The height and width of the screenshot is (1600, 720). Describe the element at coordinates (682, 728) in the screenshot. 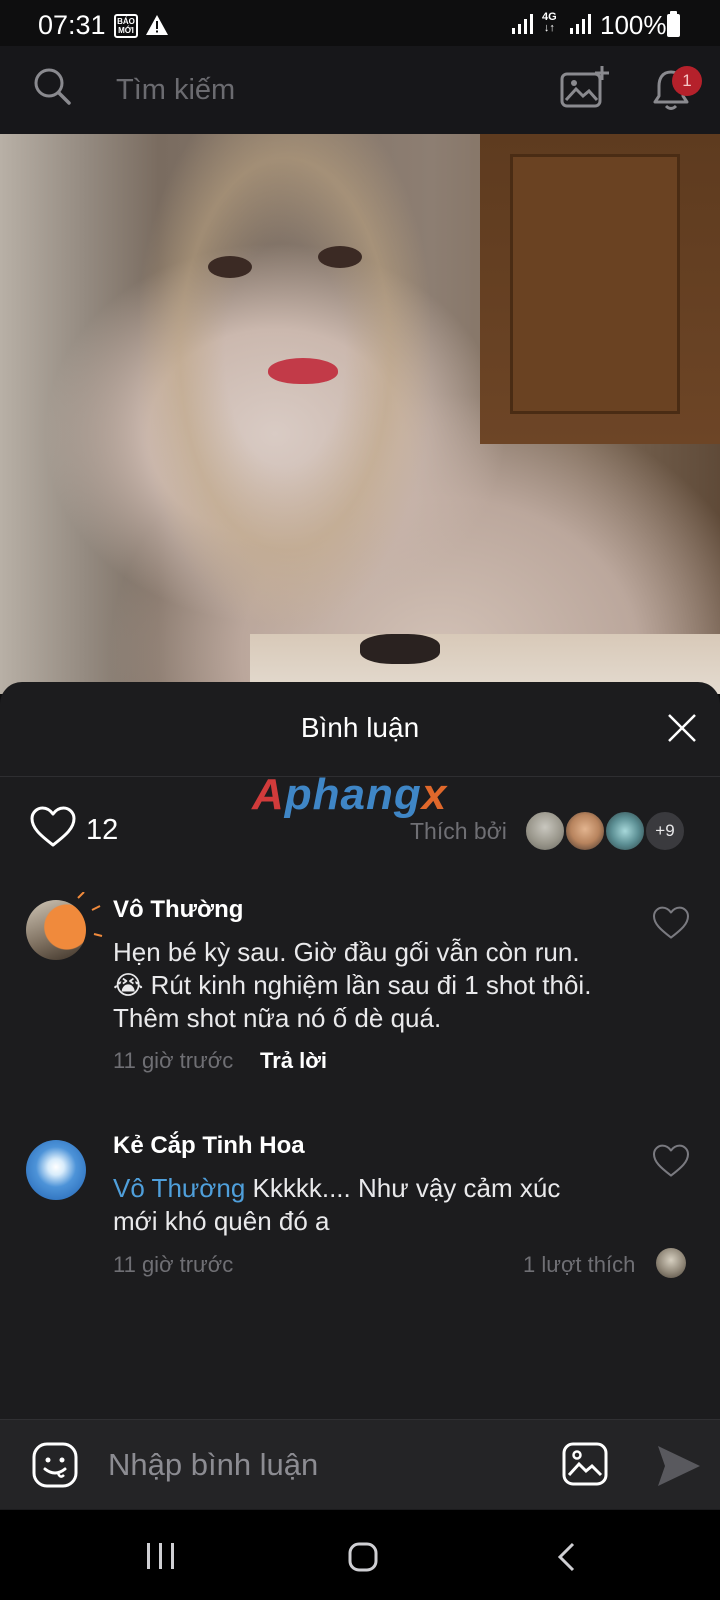

I see `close-icon` at that location.